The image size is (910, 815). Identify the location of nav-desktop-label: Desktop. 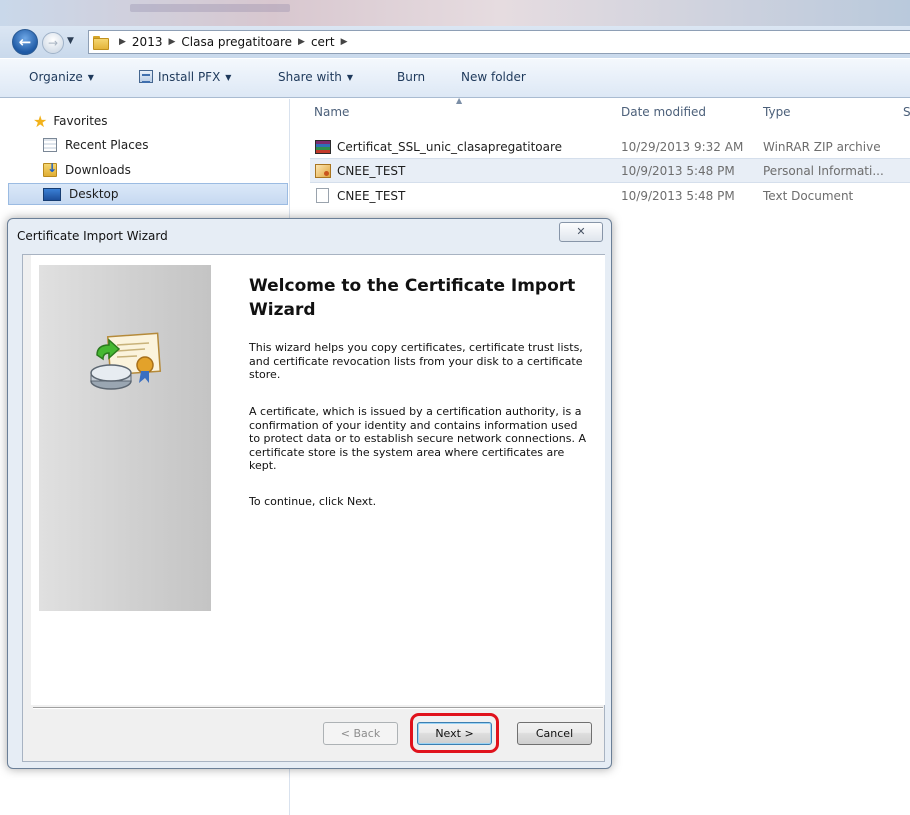
(94, 194).